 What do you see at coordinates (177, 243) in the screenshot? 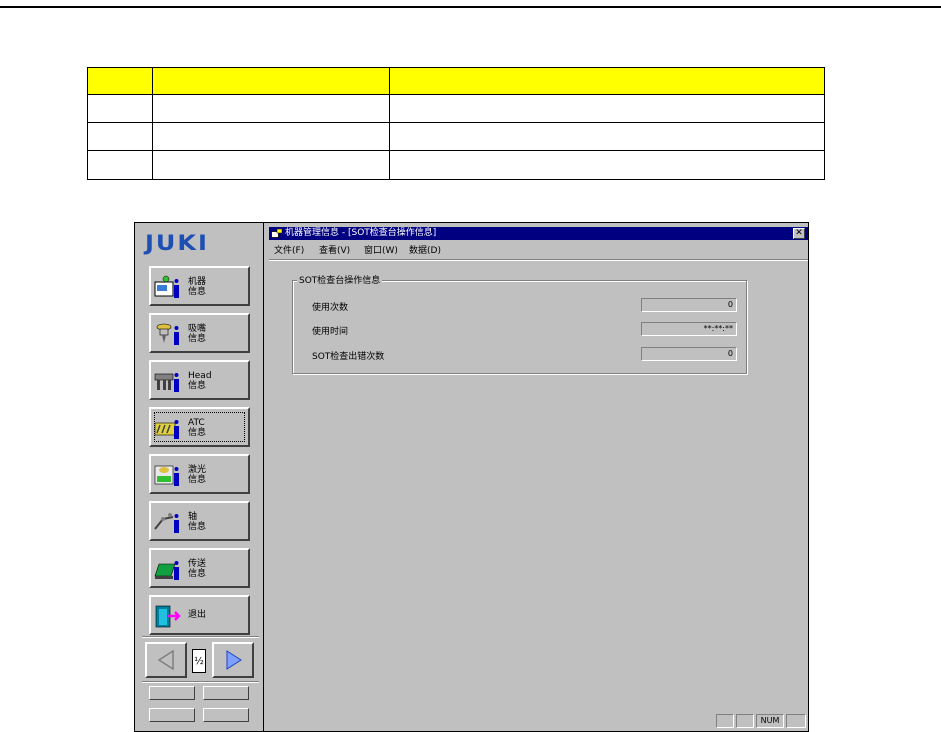
I see `juki-logo: JUKI` at bounding box center [177, 243].